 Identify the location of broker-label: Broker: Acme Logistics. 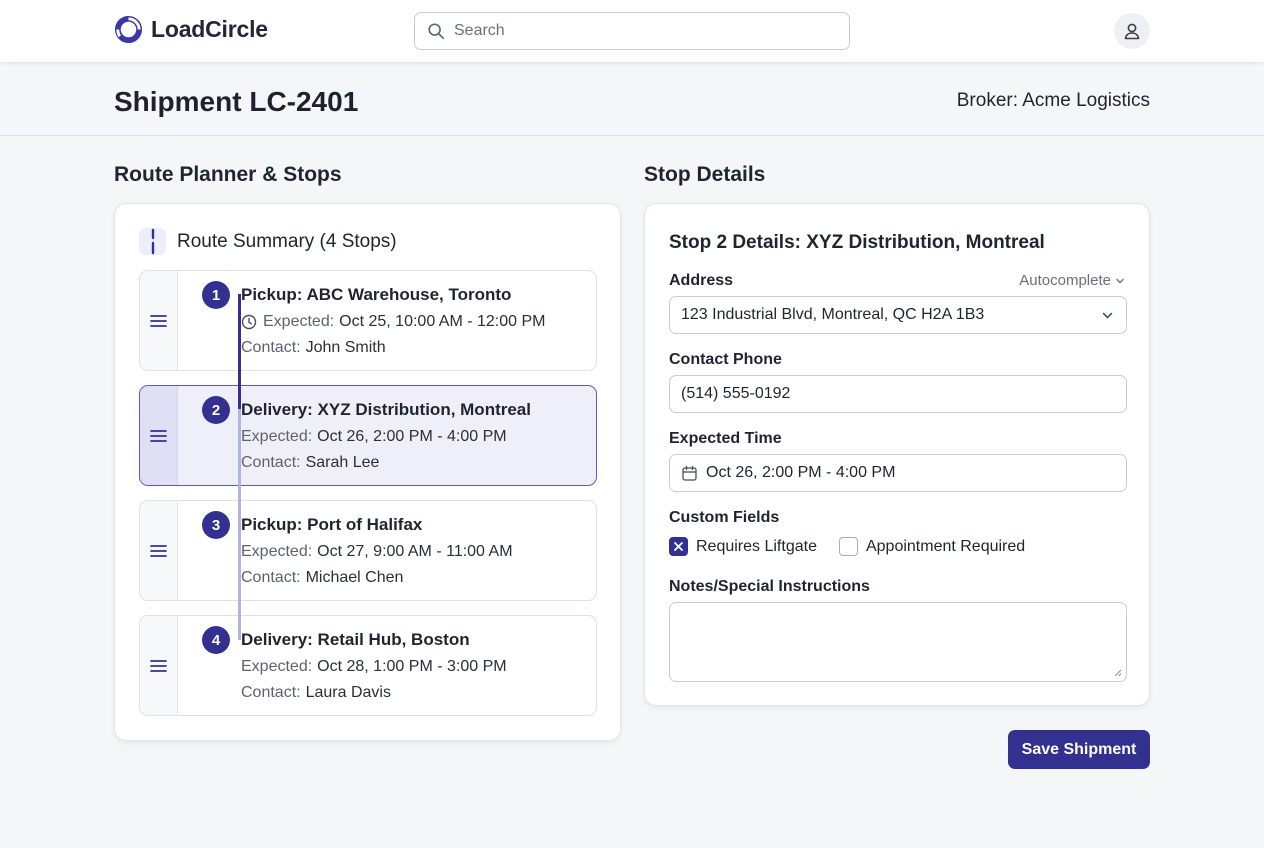
(1053, 100).